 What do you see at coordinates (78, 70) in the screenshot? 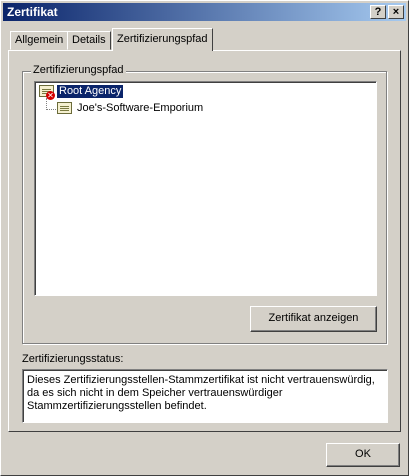
I see `certification-path-label: Zertifizierungspfad` at bounding box center [78, 70].